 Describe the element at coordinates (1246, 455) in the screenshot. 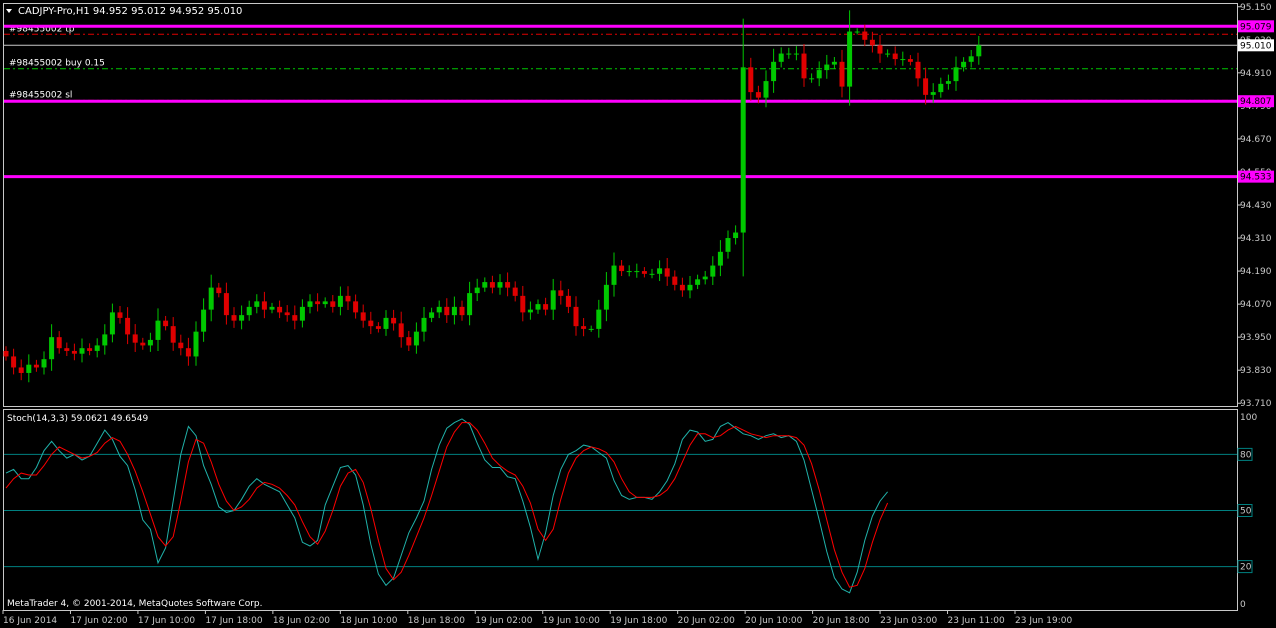

I see `stochastic-tick-label: 80` at that location.